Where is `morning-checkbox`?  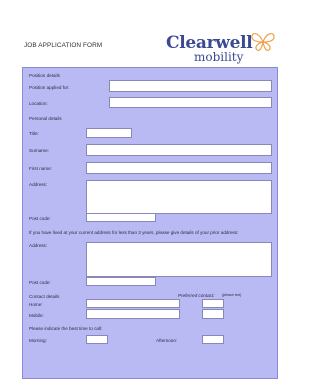 morning-checkbox is located at coordinates (97, 339).